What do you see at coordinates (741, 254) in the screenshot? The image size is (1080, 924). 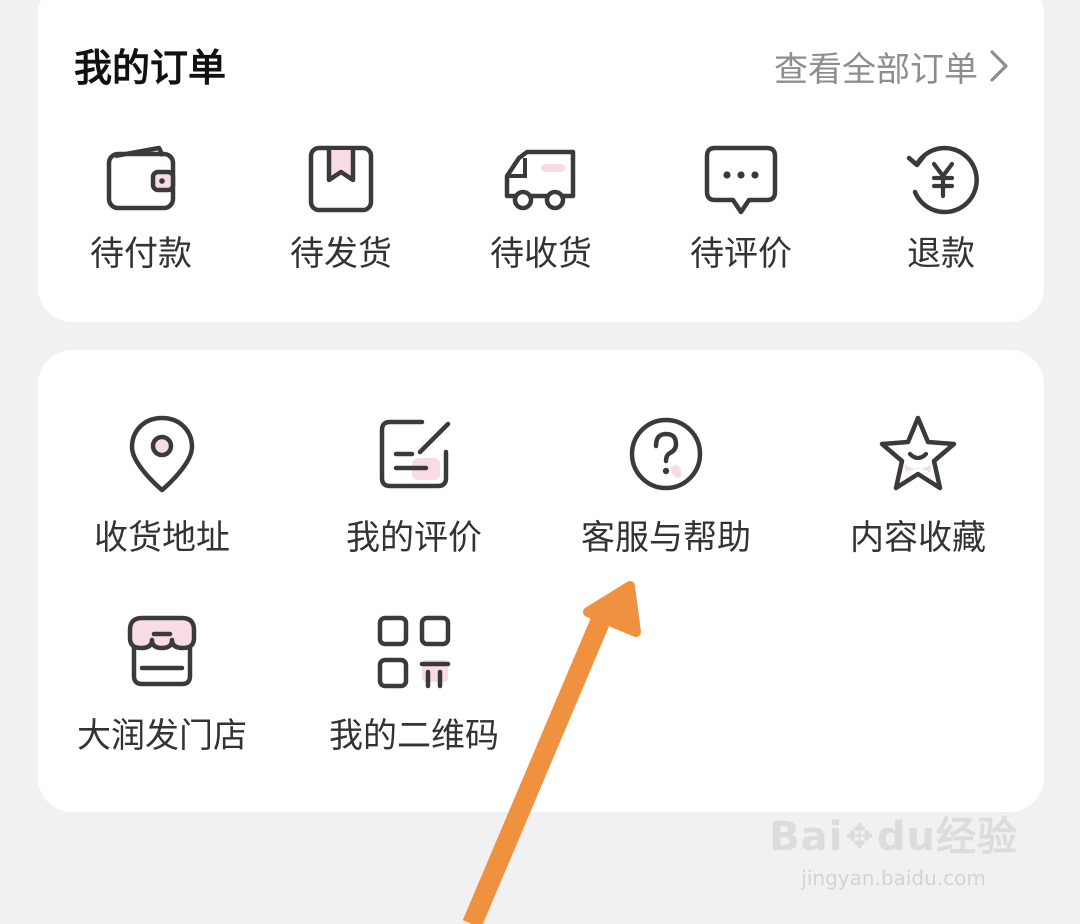 I see `order-pending-review-label: 待评价` at bounding box center [741, 254].